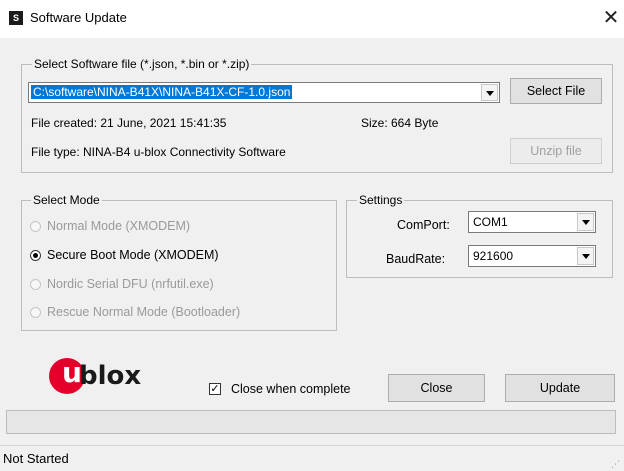  Describe the element at coordinates (215, 389) in the screenshot. I see `check-icon: ✓` at that location.